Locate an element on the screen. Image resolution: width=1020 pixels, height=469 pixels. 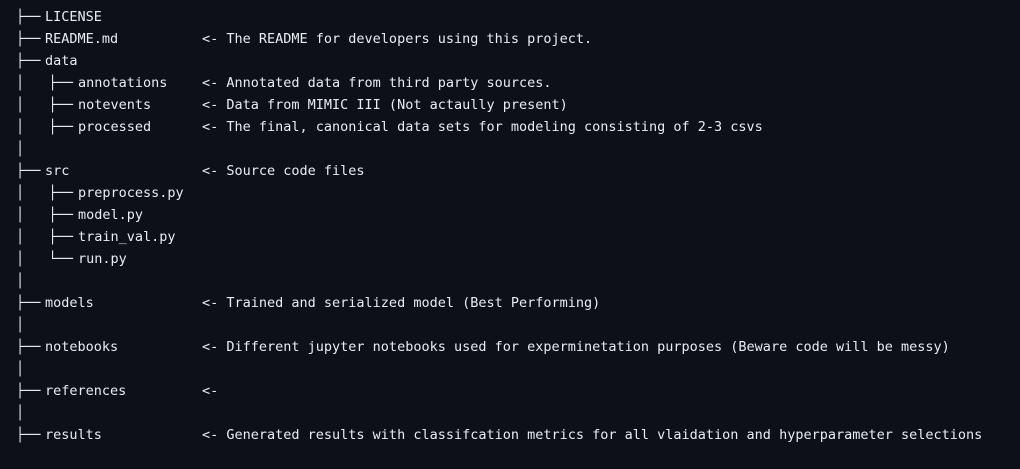
tree-row: ├── LICENSE is located at coordinates (510, 17).